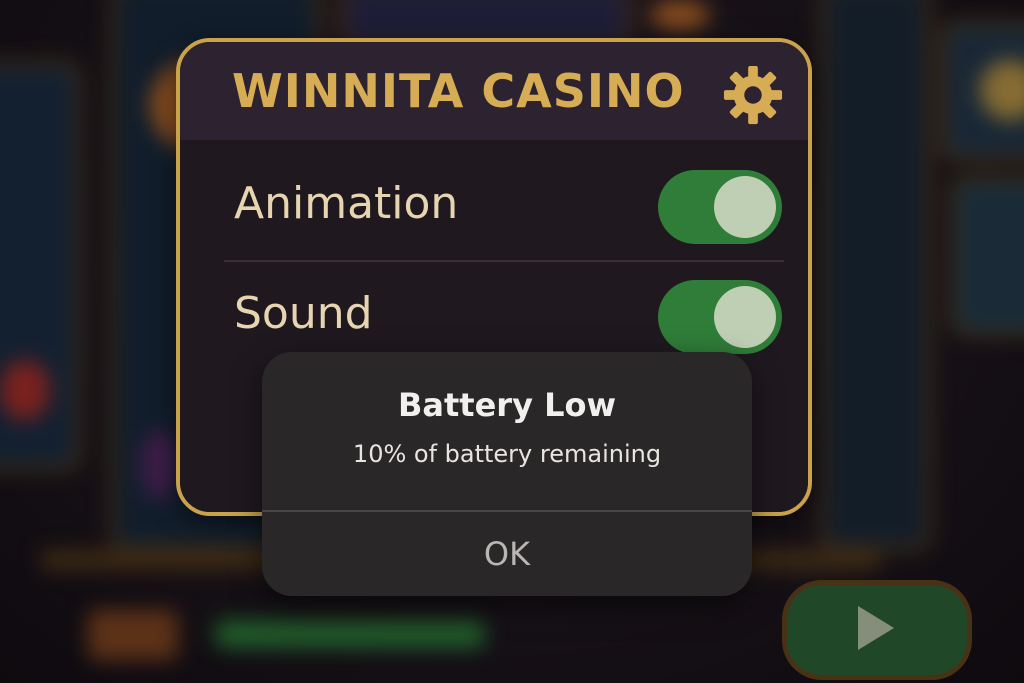 Image resolution: width=1024 pixels, height=683 pixels. What do you see at coordinates (507, 554) in the screenshot?
I see `ok-button: OK` at bounding box center [507, 554].